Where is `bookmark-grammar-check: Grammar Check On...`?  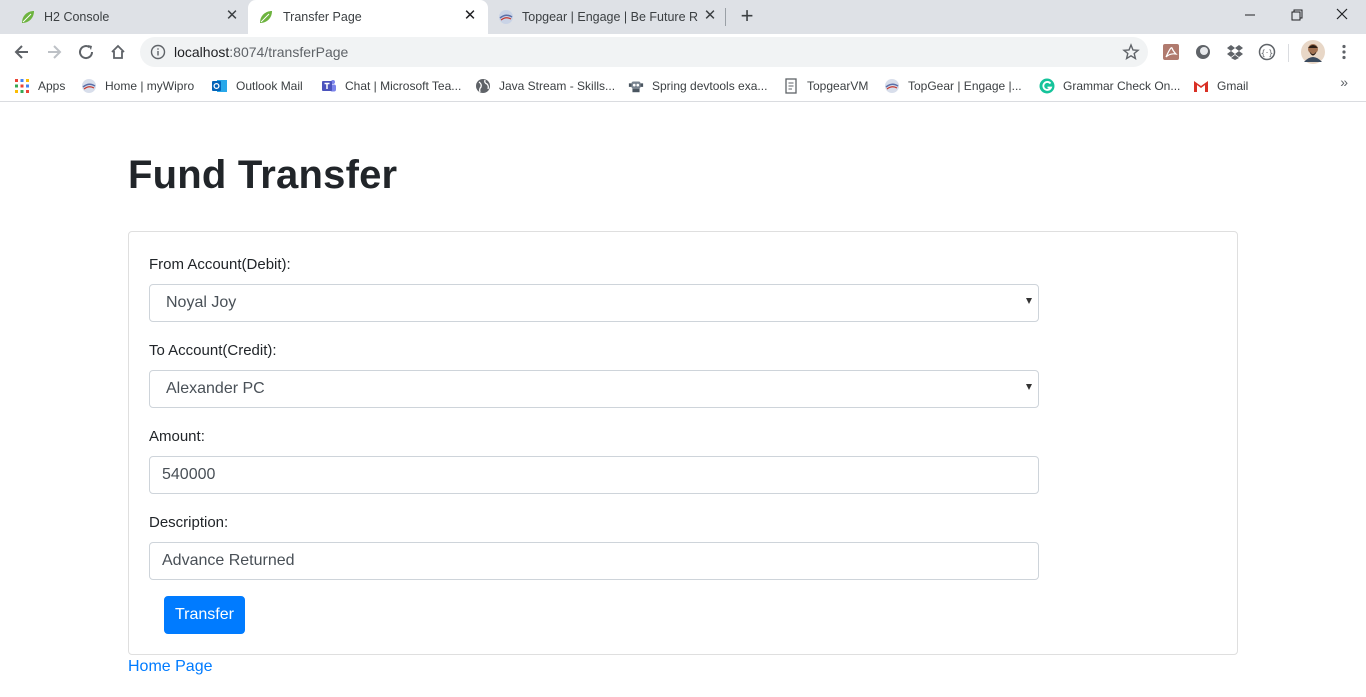 bookmark-grammar-check: Grammar Check On... is located at coordinates (1109, 86).